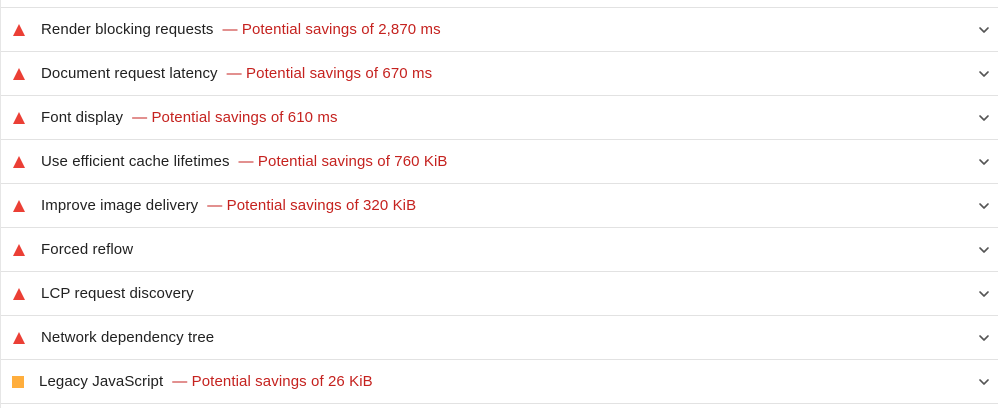  I want to click on audit-savings: — Potential savings of 2,870 ms, so click(331, 29).